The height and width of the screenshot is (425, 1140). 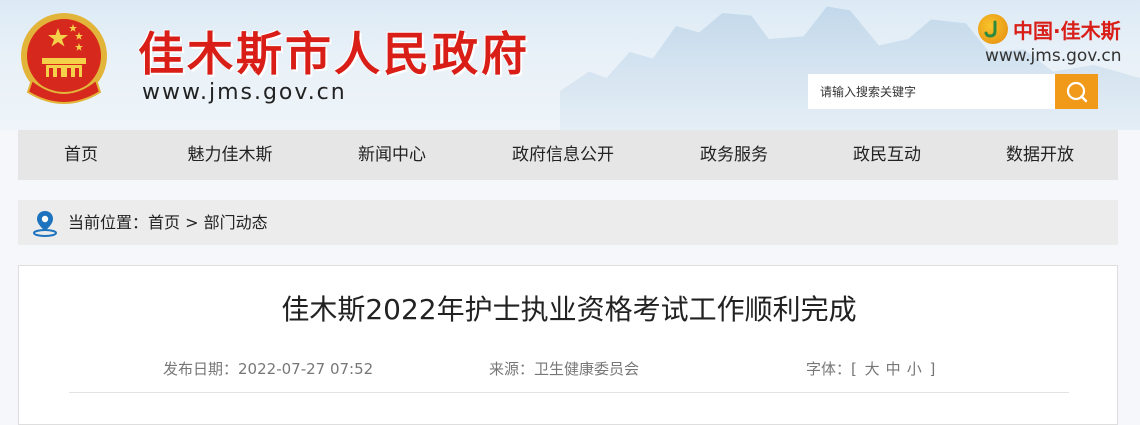 What do you see at coordinates (569, 309) in the screenshot?
I see `article-title: 佳木斯2022年护士执业资格考试工作顺利完成` at bounding box center [569, 309].